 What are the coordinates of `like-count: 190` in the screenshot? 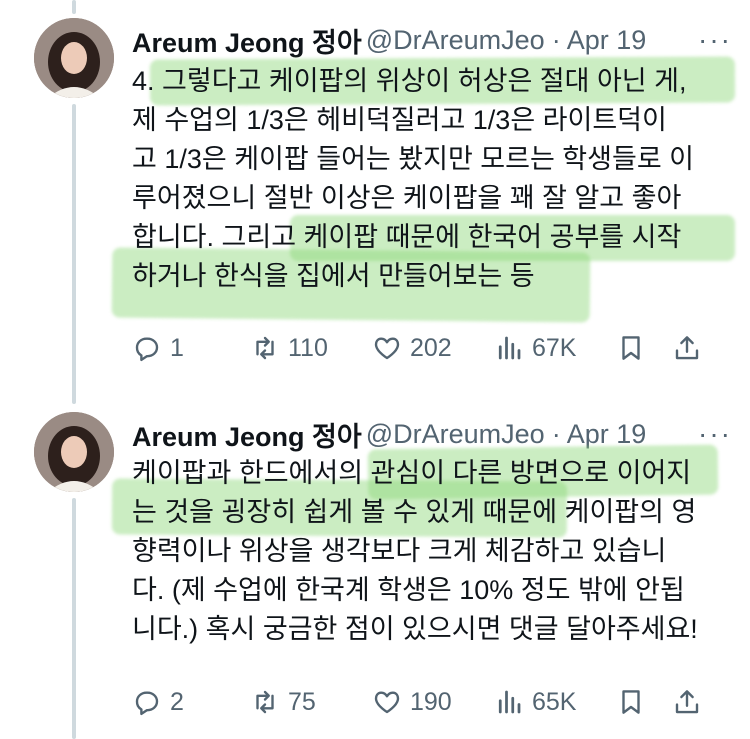 It's located at (431, 701).